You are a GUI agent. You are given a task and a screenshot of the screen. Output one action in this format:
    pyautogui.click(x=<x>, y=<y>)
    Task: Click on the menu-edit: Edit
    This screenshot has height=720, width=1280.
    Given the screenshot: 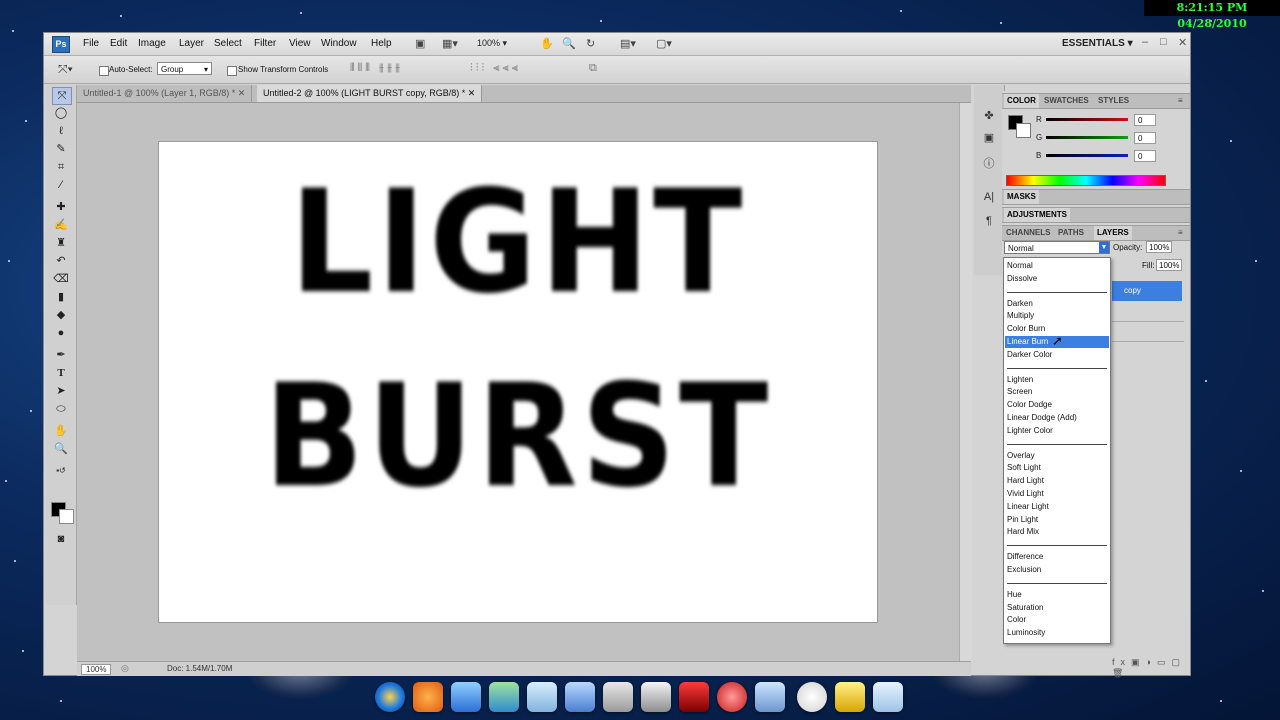 What is the action you would take?
    pyautogui.click(x=118, y=43)
    